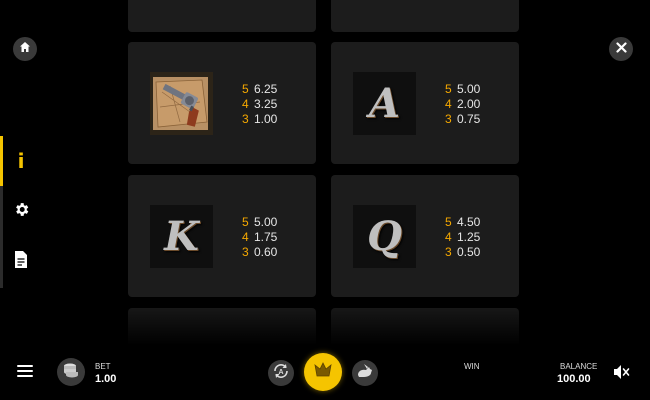  I want to click on paytable-card-queen: Q 5 4.50 4 1.25 3 0.50, so click(425, 236).